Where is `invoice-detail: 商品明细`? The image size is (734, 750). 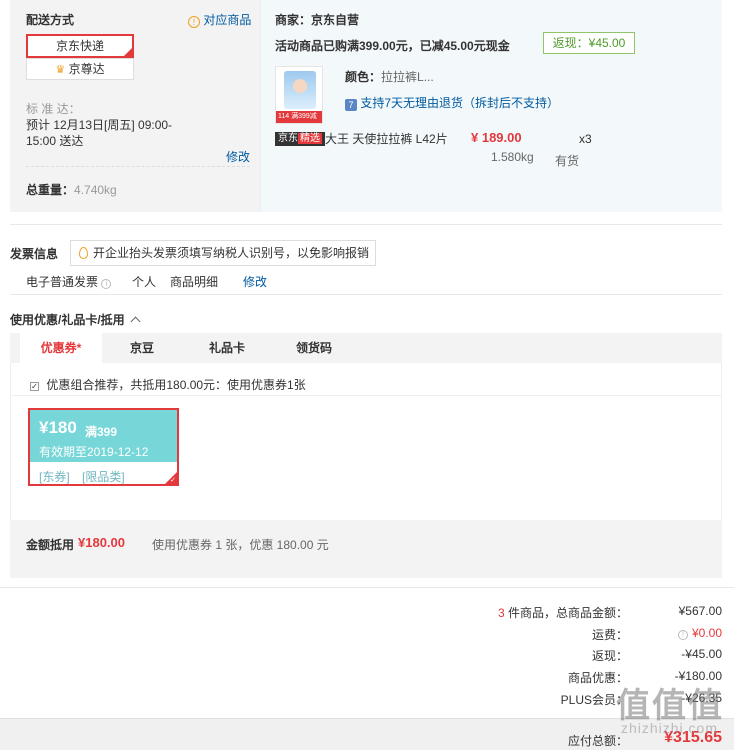 invoice-detail: 商品明细 is located at coordinates (194, 282).